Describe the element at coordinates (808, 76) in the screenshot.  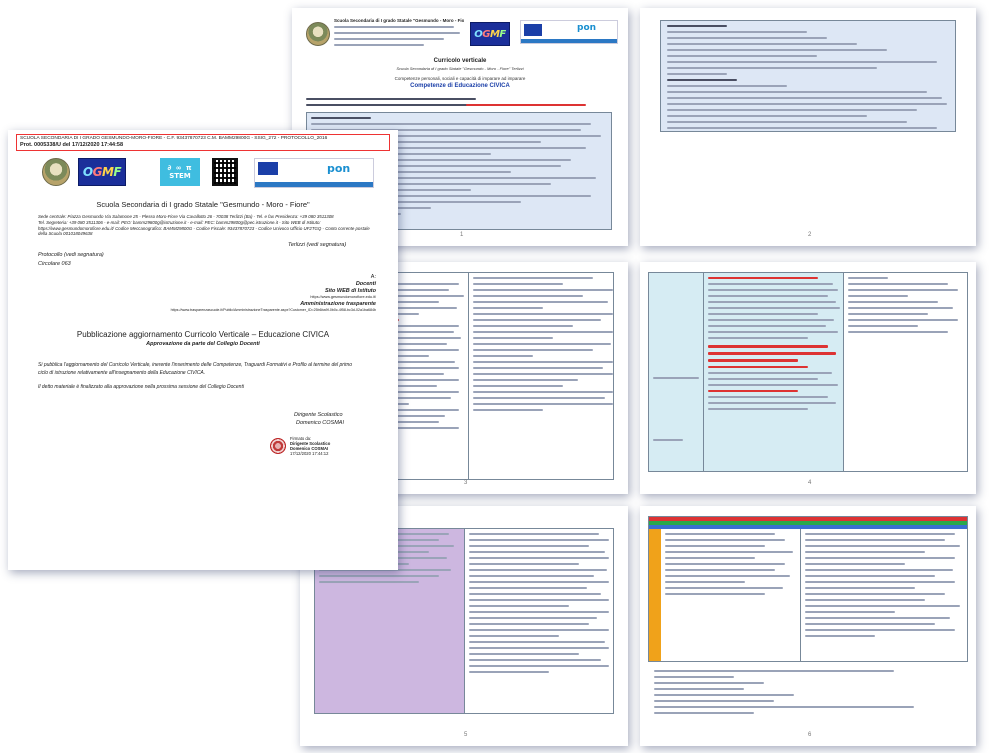
I see `page2-table` at that location.